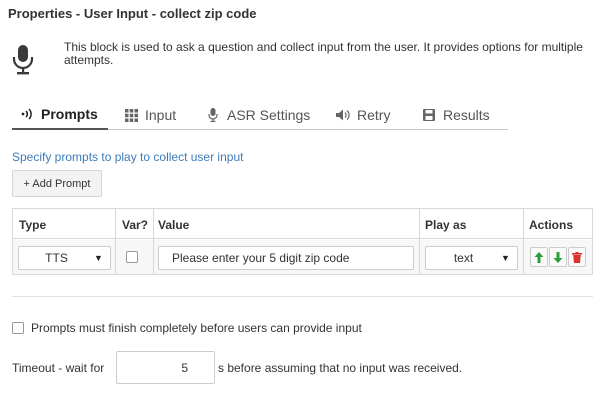  Describe the element at coordinates (161, 115) in the screenshot. I see `tab-label: Input` at that location.